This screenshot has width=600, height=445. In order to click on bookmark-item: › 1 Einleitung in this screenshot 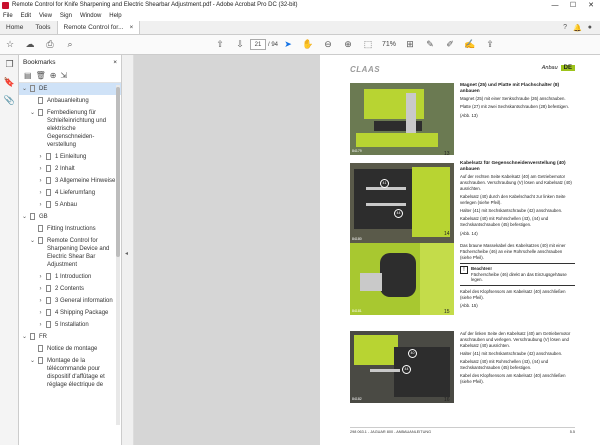, I will do `click(70, 157)`.